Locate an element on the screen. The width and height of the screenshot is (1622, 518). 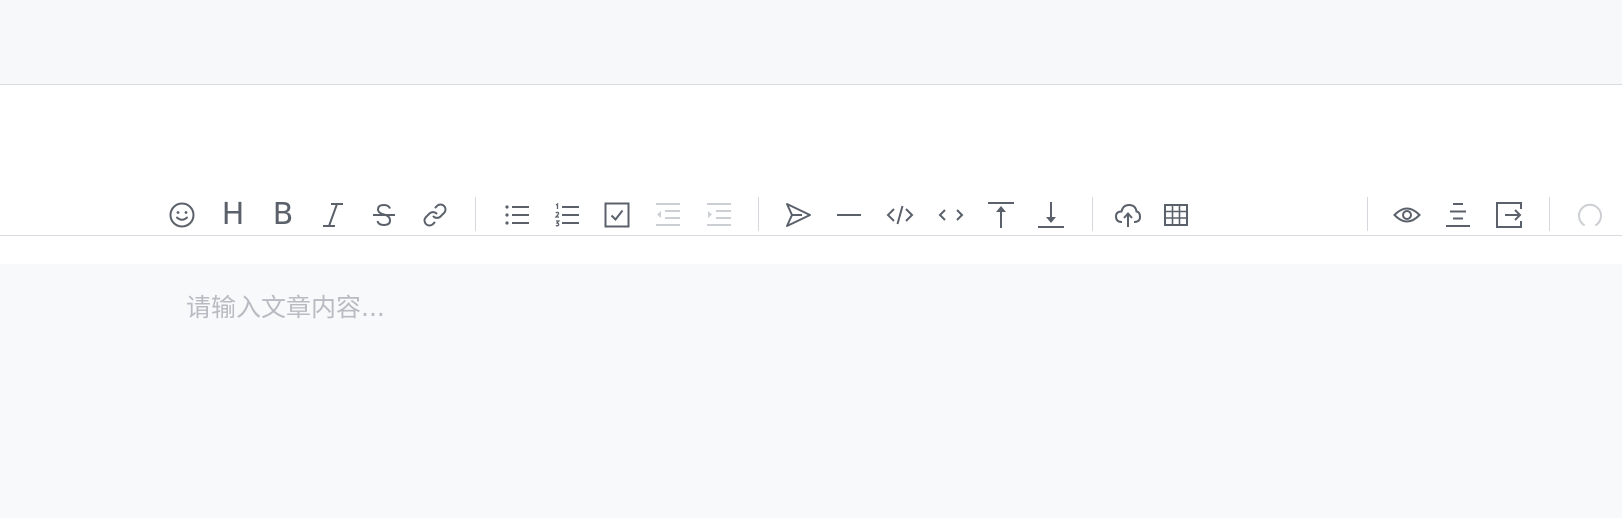
link-icon is located at coordinates (435, 215).